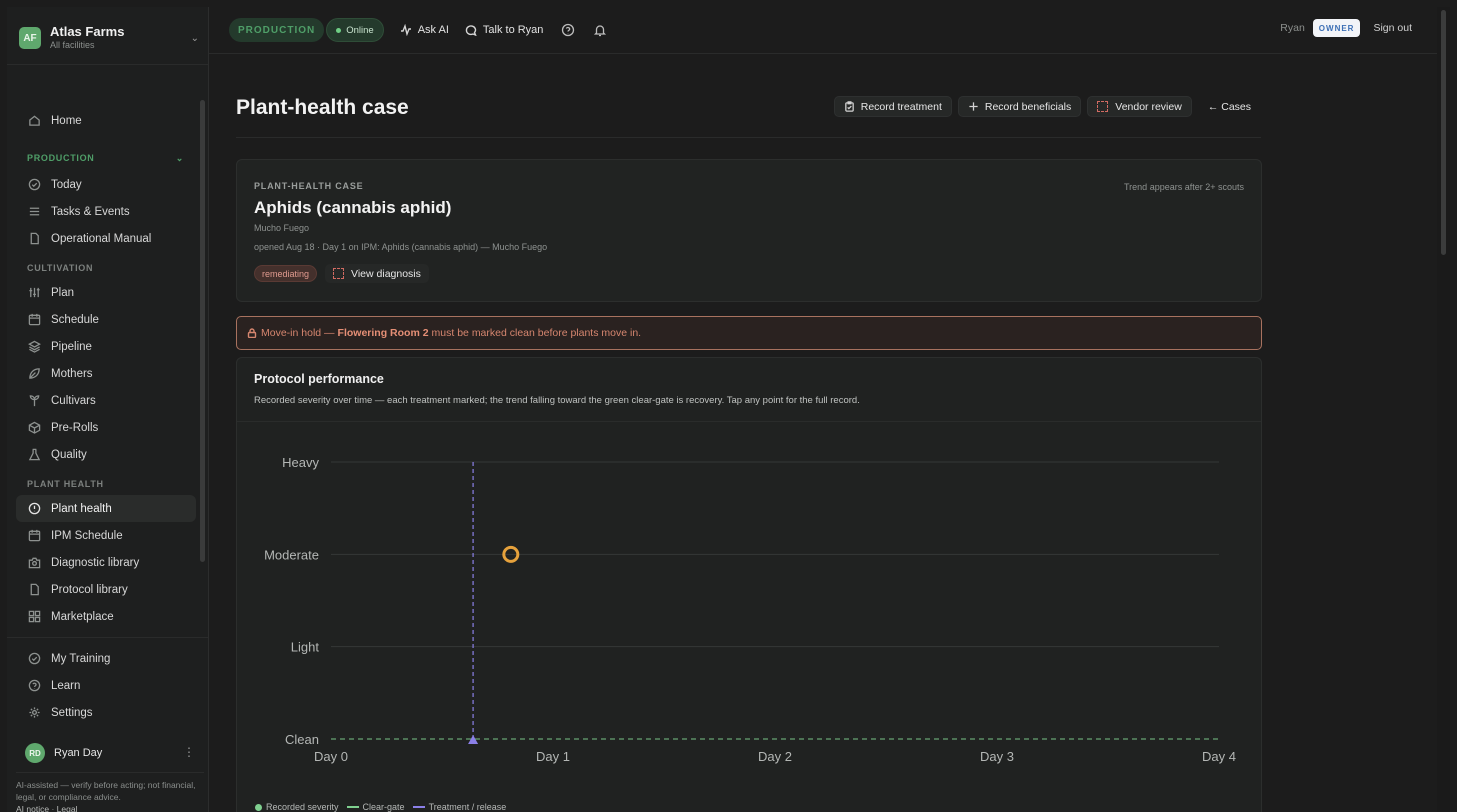  Describe the element at coordinates (106, 319) in the screenshot. I see `sidebar-item-schedule: Schedule` at that location.